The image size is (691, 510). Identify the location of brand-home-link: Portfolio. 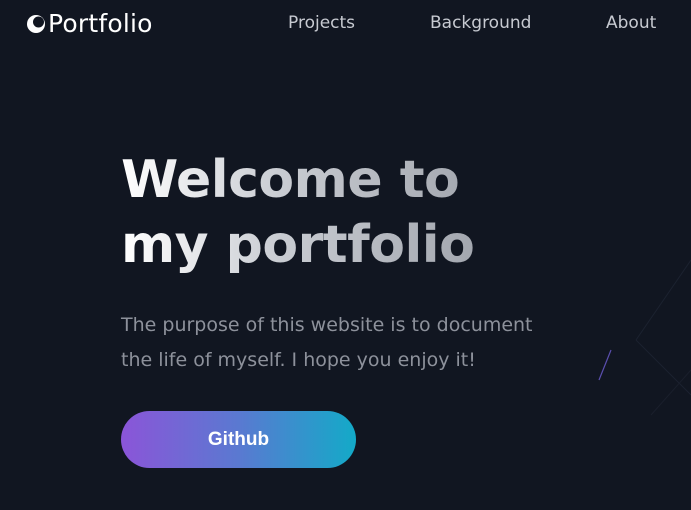
(89, 24).